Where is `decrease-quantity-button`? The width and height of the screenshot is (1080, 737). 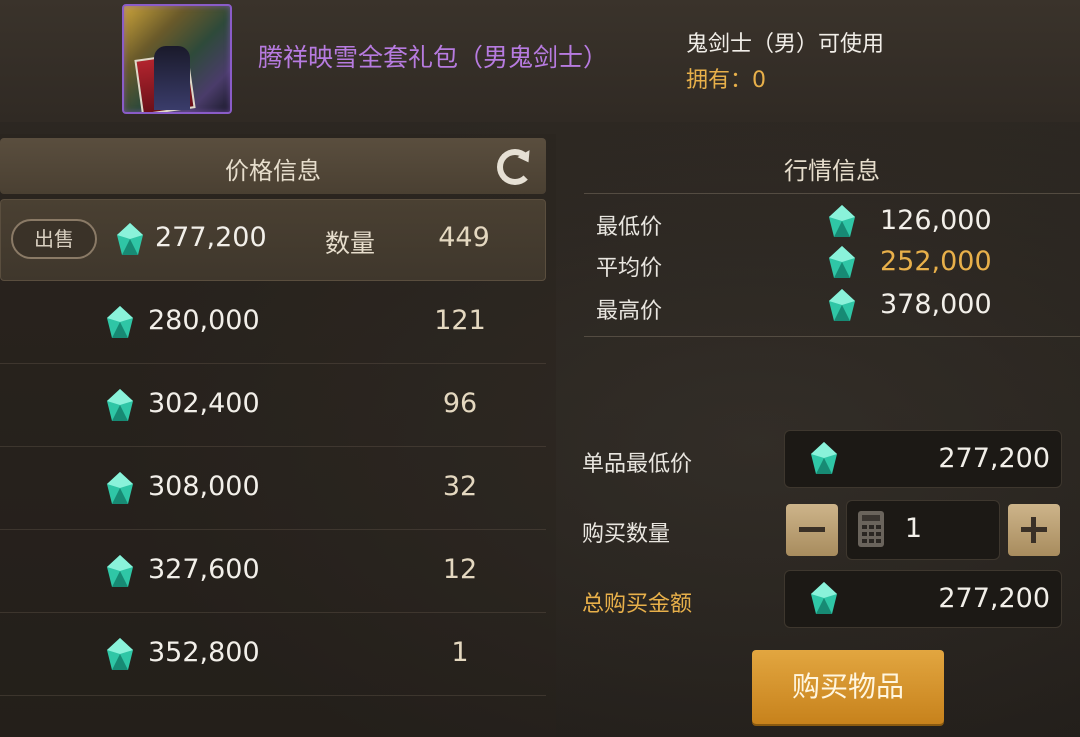
decrease-quantity-button is located at coordinates (812, 530).